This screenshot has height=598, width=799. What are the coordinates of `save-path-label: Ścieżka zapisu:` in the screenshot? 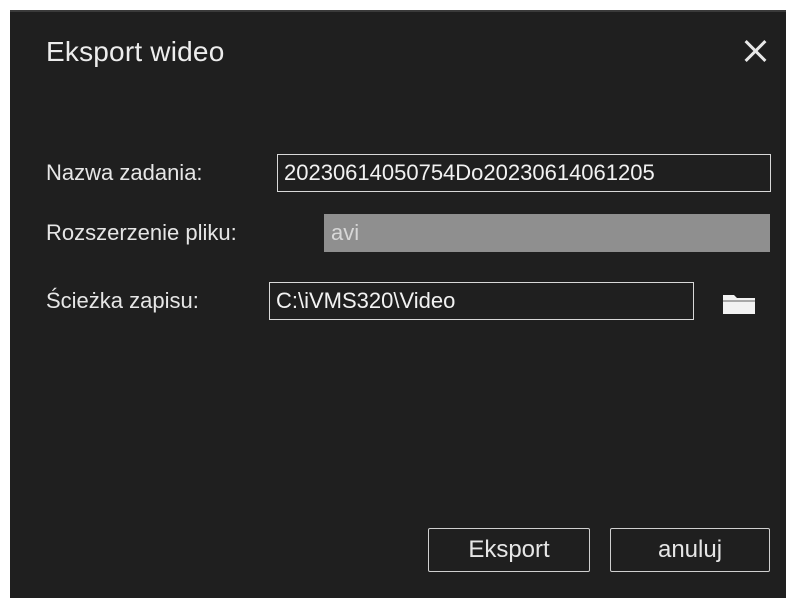 It's located at (122, 300).